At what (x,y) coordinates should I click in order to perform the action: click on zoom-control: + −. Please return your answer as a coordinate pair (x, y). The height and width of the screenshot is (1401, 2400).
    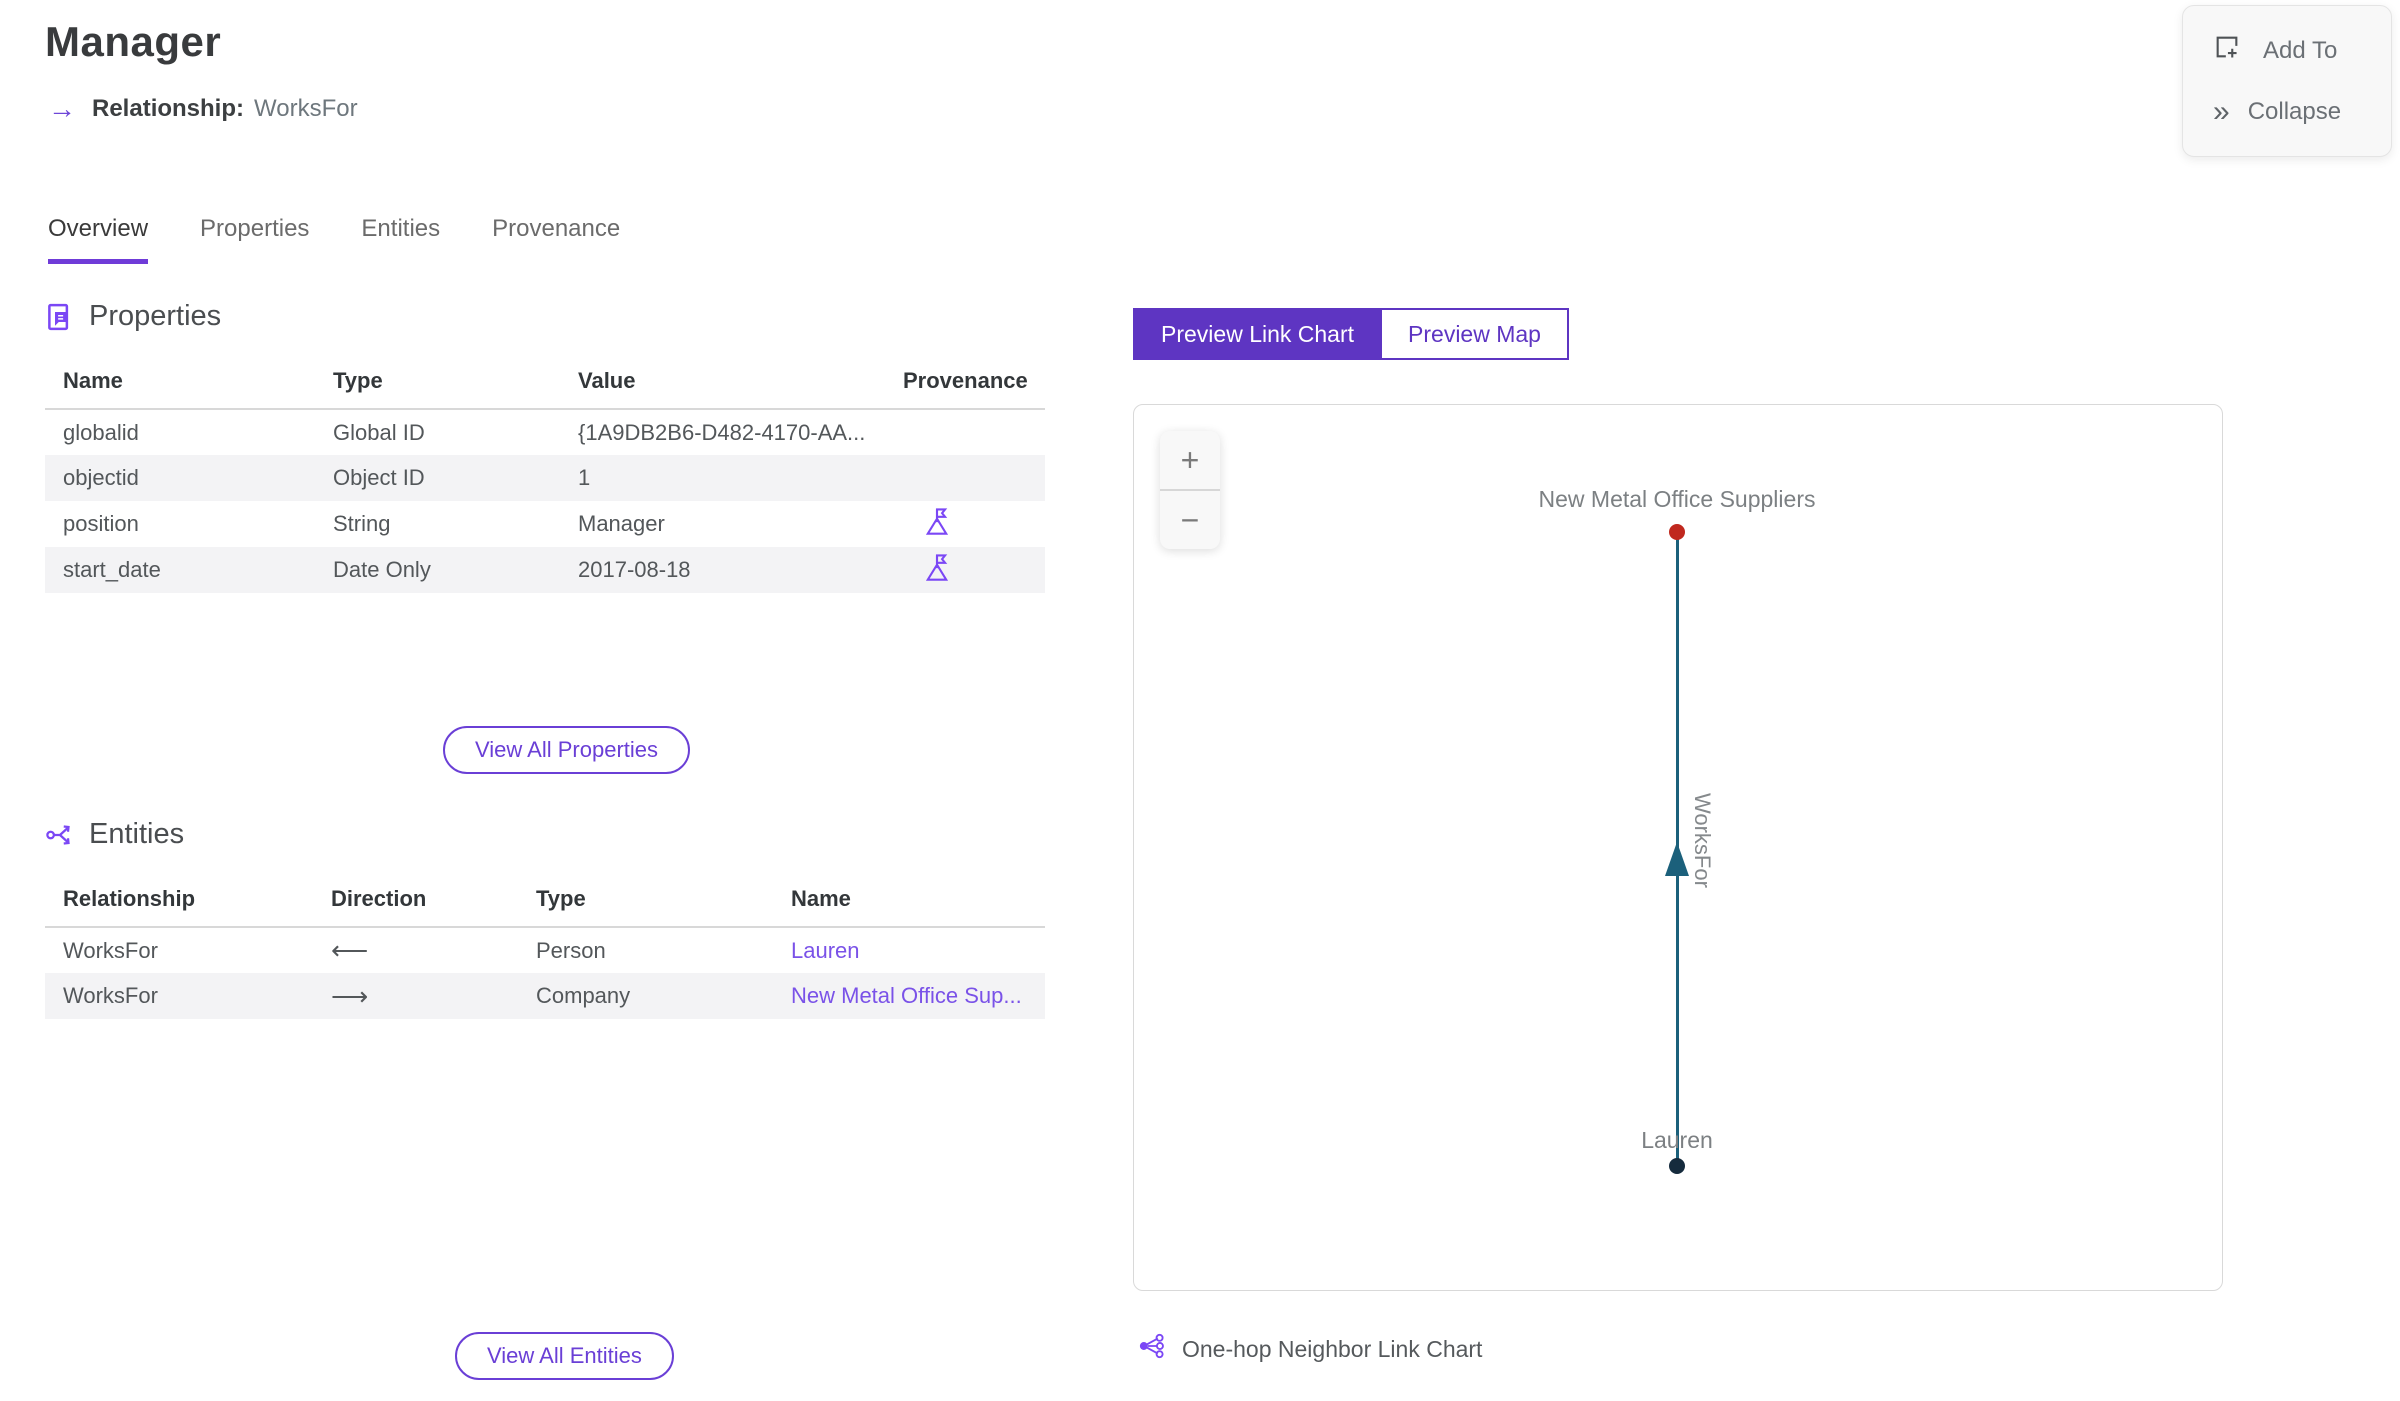
    Looking at the image, I should click on (1190, 490).